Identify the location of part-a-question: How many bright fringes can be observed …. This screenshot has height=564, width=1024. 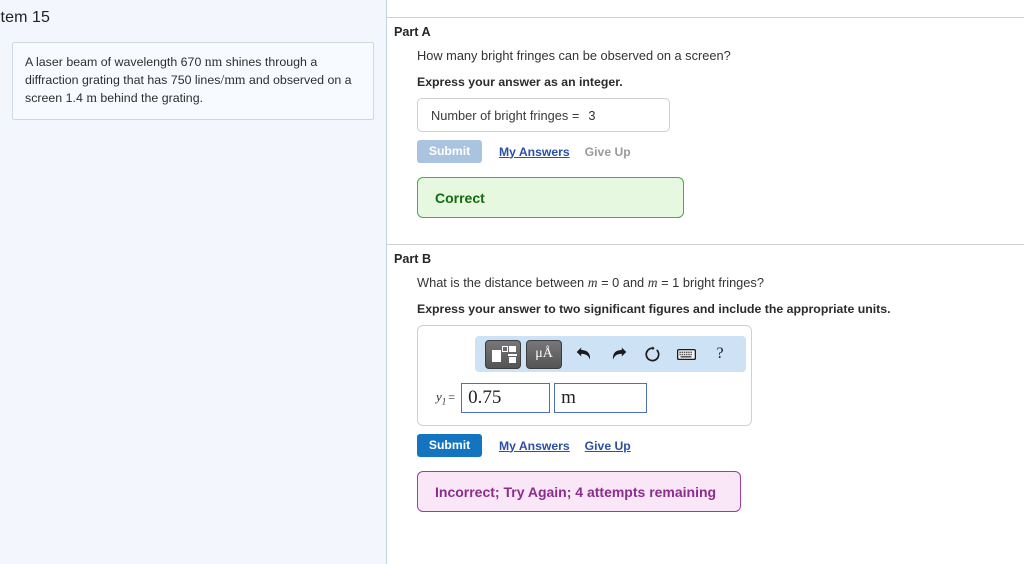
(574, 55).